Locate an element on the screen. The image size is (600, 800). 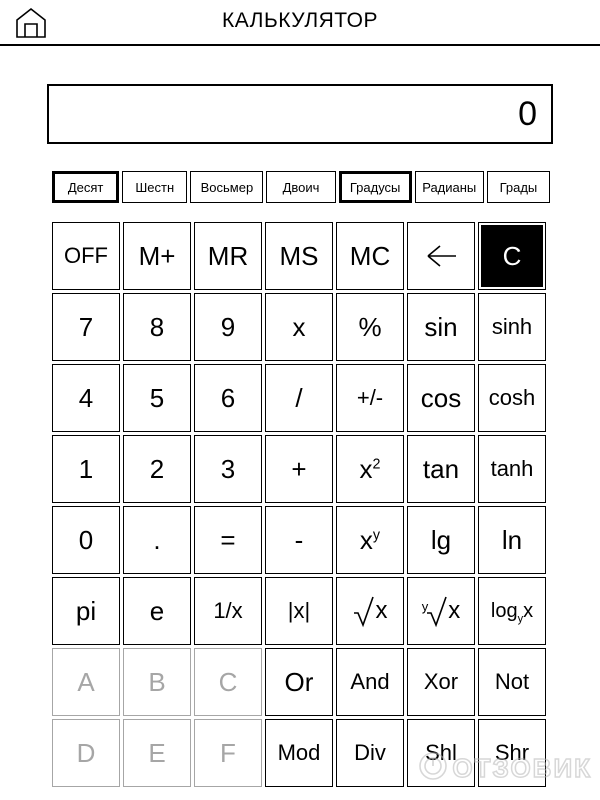
mode-button-радианы: Радианы is located at coordinates (449, 187).